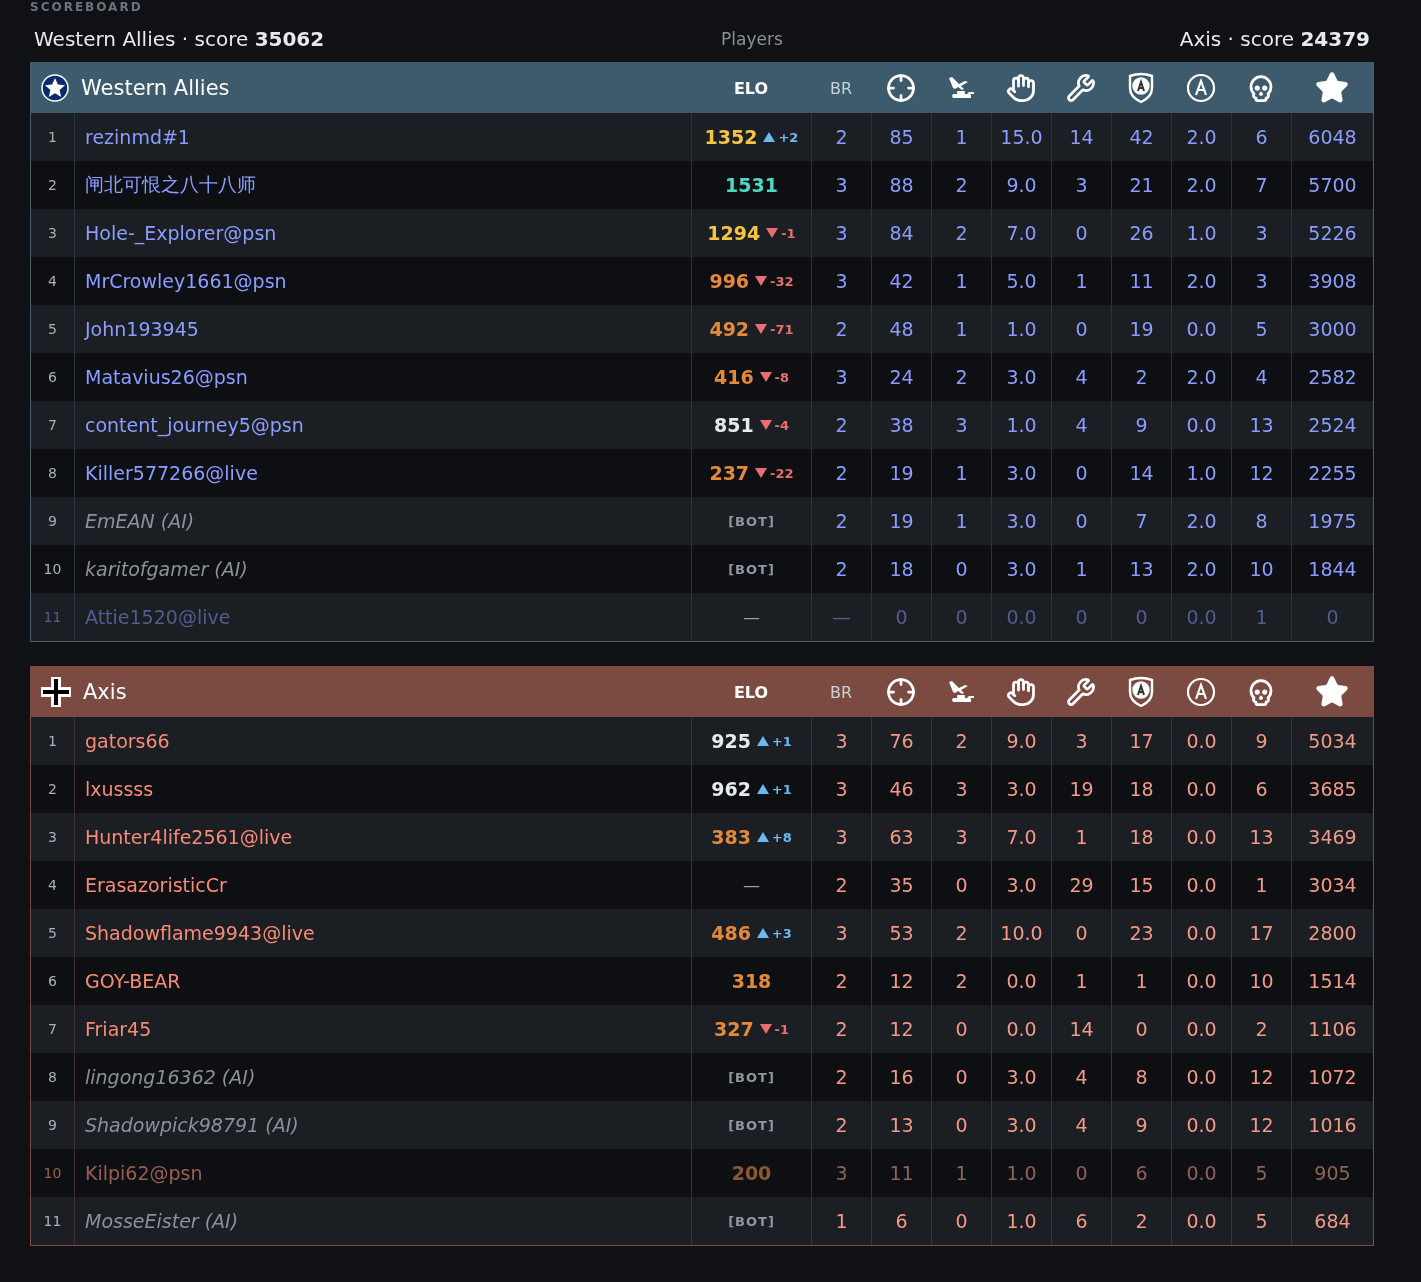 This screenshot has width=1421, height=1282. What do you see at coordinates (1332, 425) in the screenshot?
I see `stat-value: 2524` at bounding box center [1332, 425].